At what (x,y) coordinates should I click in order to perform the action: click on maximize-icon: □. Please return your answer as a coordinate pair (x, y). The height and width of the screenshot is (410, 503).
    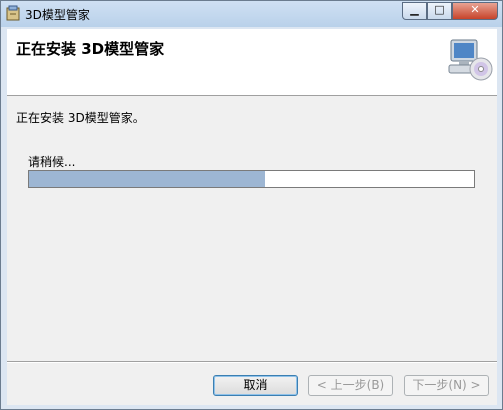
    Looking at the image, I should click on (439, 9).